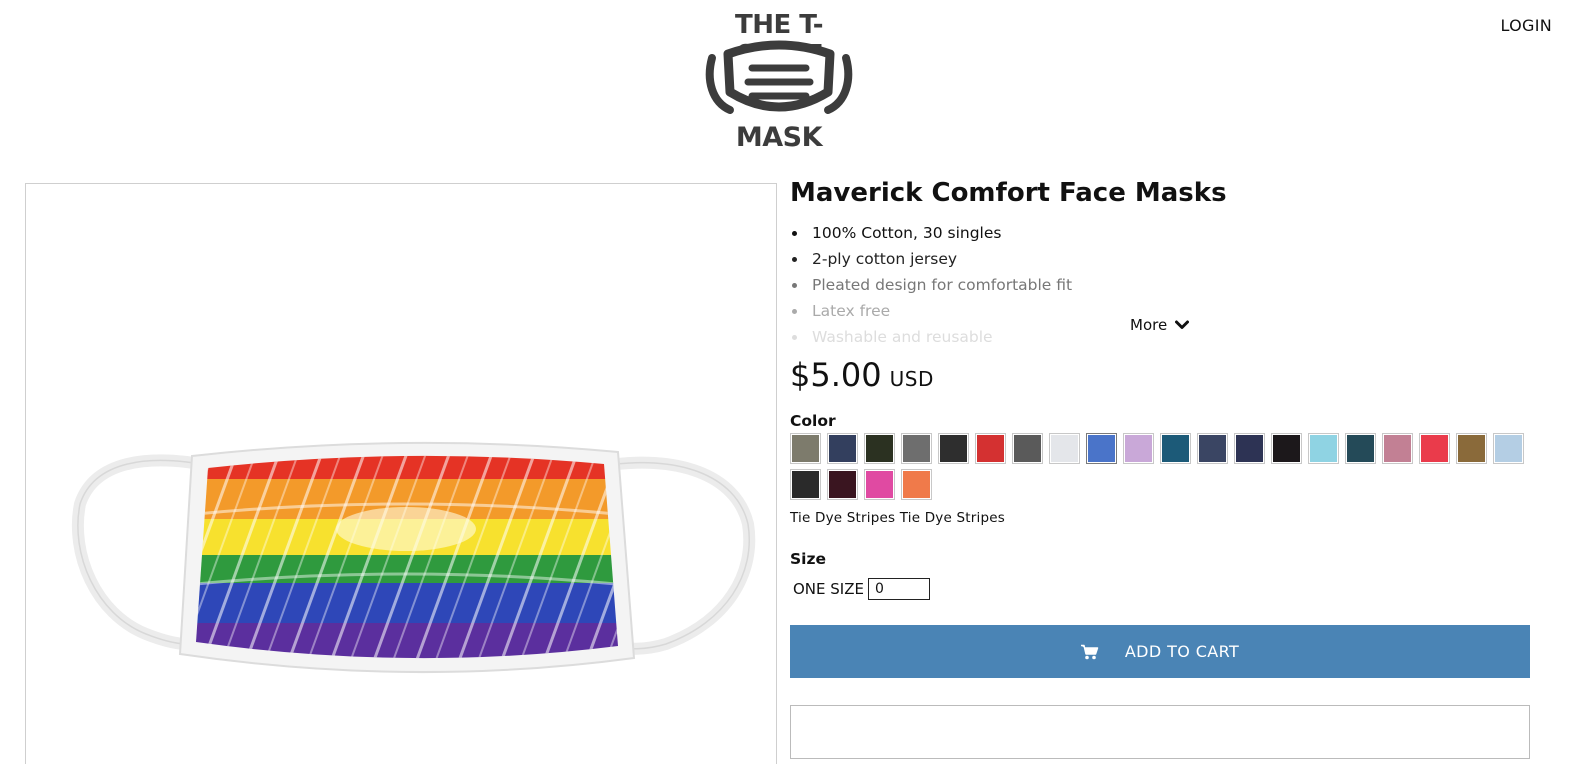 This screenshot has width=1594, height=764. Describe the element at coordinates (1526, 25) in the screenshot. I see `login-link: LOGIN` at that location.